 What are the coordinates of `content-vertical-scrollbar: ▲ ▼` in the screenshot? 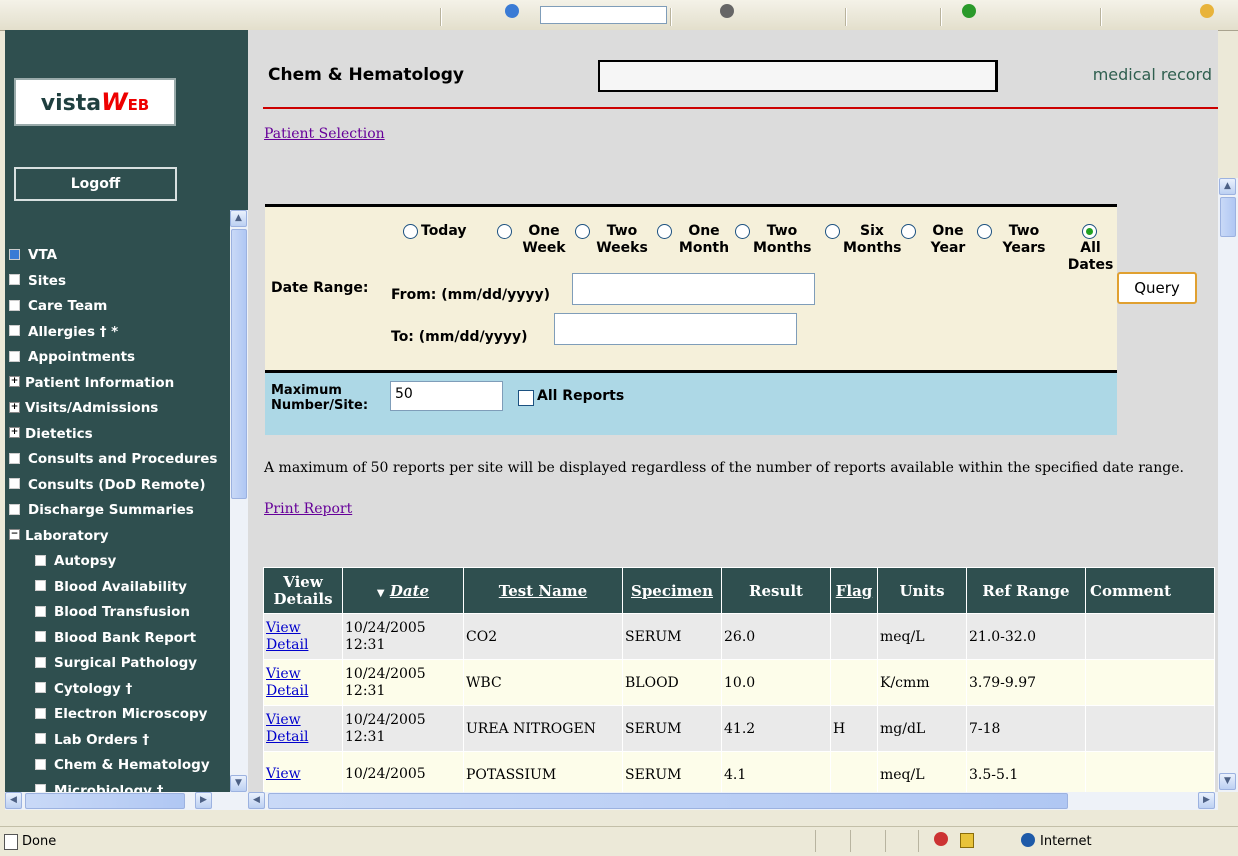 It's located at (1228, 485).